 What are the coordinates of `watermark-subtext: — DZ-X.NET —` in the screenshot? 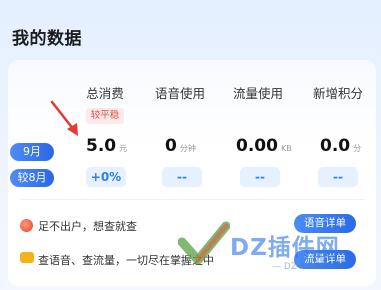 It's located at (305, 267).